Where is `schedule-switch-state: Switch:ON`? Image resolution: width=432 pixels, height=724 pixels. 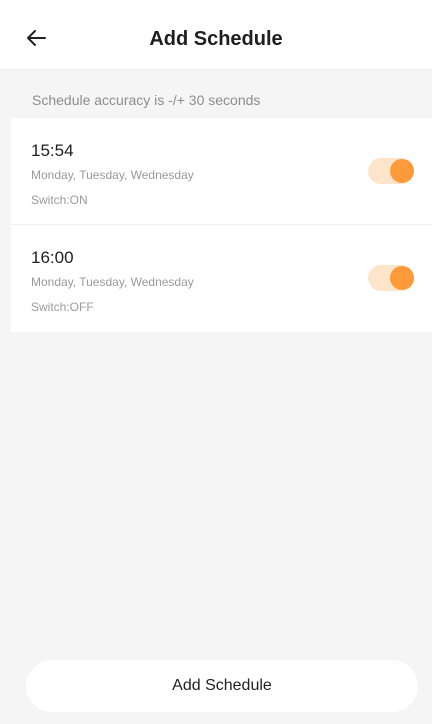 schedule-switch-state: Switch:ON is located at coordinates (59, 200).